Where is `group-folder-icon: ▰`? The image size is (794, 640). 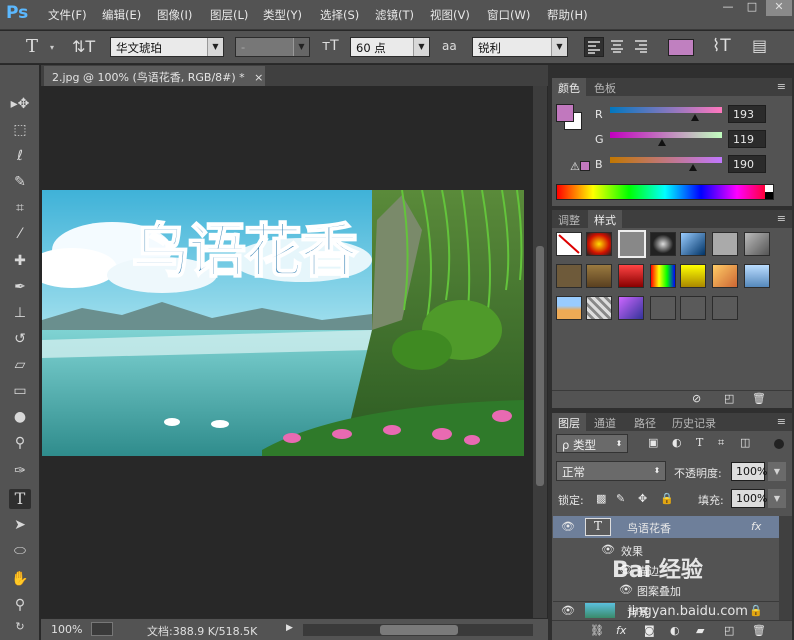 group-folder-icon: ▰ is located at coordinates (700, 630).